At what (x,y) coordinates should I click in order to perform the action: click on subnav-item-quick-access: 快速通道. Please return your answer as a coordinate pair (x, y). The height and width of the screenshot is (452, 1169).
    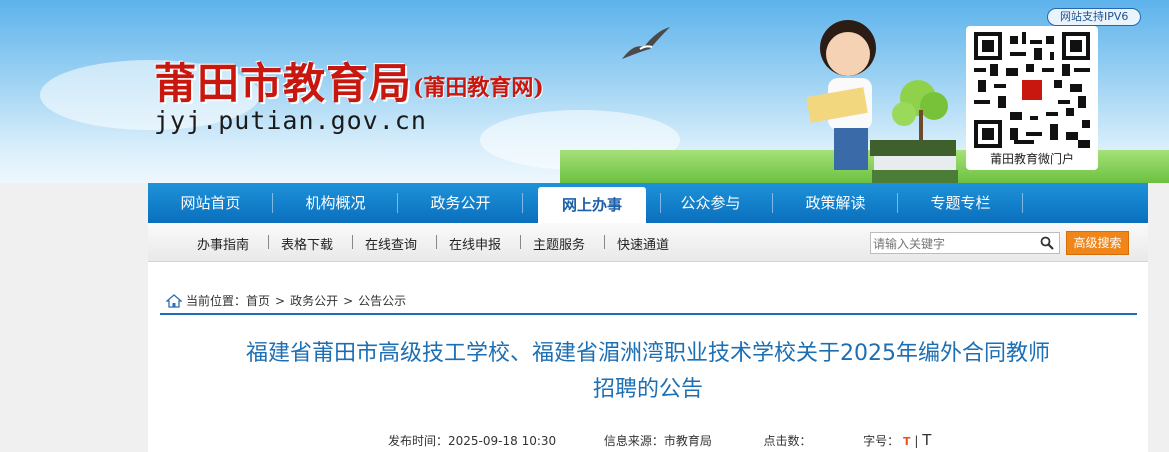
    Looking at the image, I should click on (643, 243).